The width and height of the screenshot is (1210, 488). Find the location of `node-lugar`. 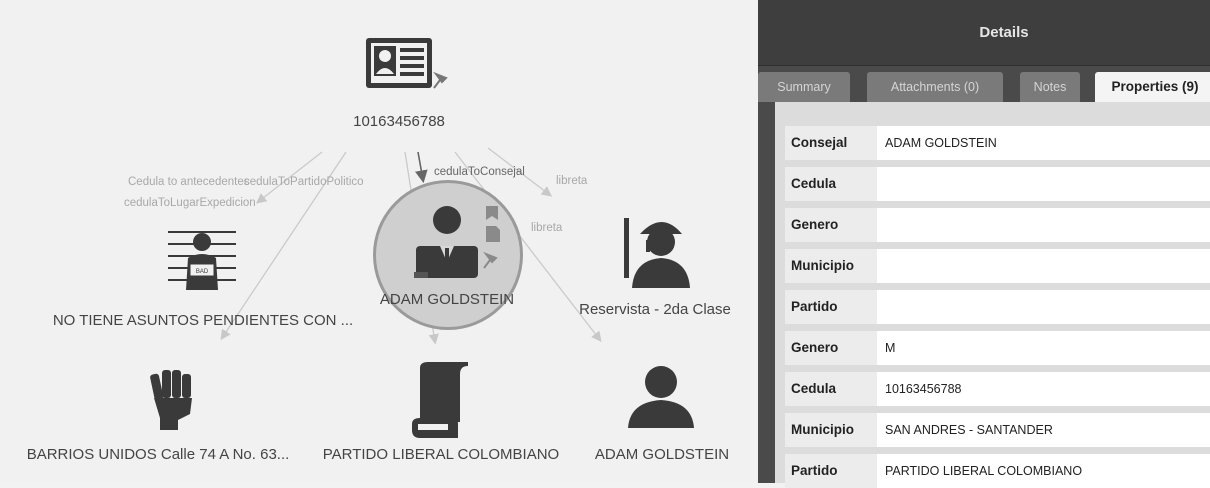

node-lugar is located at coordinates (173, 401).